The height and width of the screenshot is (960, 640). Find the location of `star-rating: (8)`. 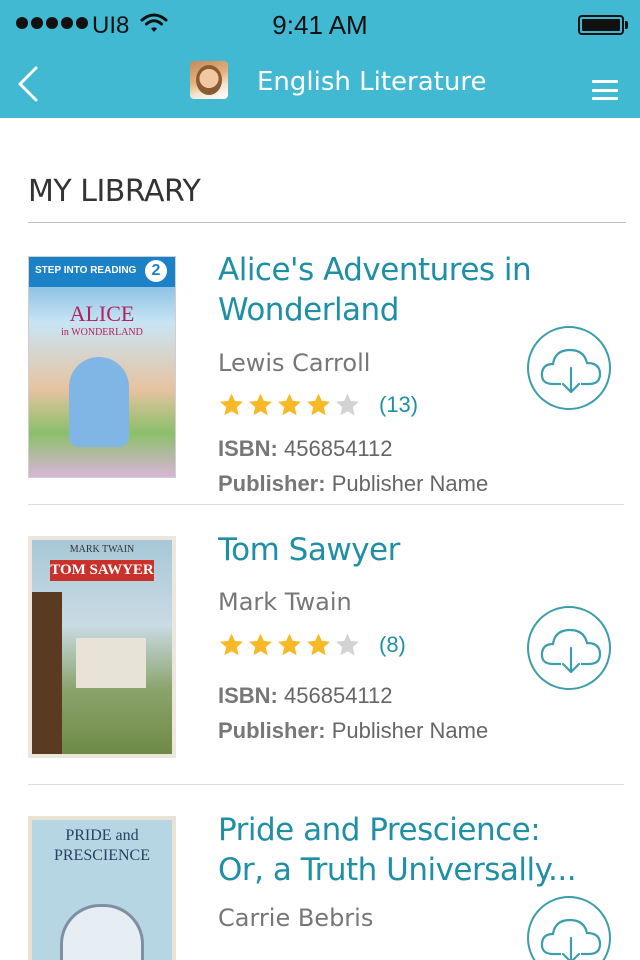

star-rating: (8) is located at coordinates (312, 645).